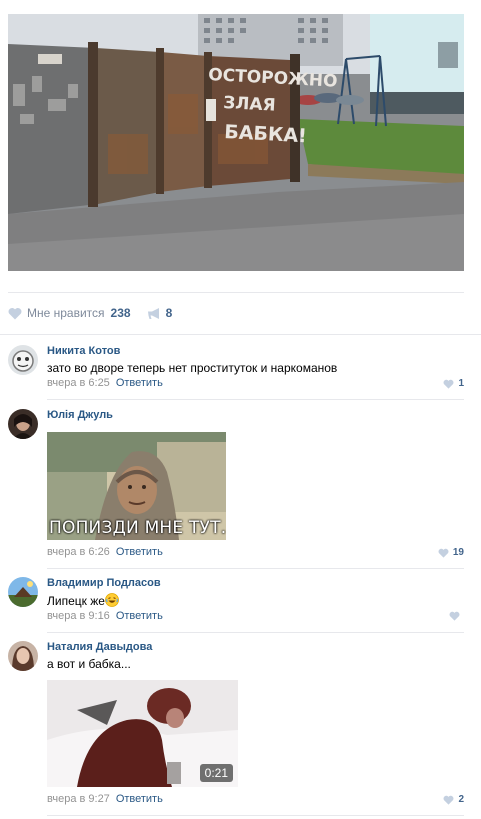 Image resolution: width=481 pixels, height=819 pixels. What do you see at coordinates (153, 313) in the screenshot?
I see `megaphone-icon` at bounding box center [153, 313].